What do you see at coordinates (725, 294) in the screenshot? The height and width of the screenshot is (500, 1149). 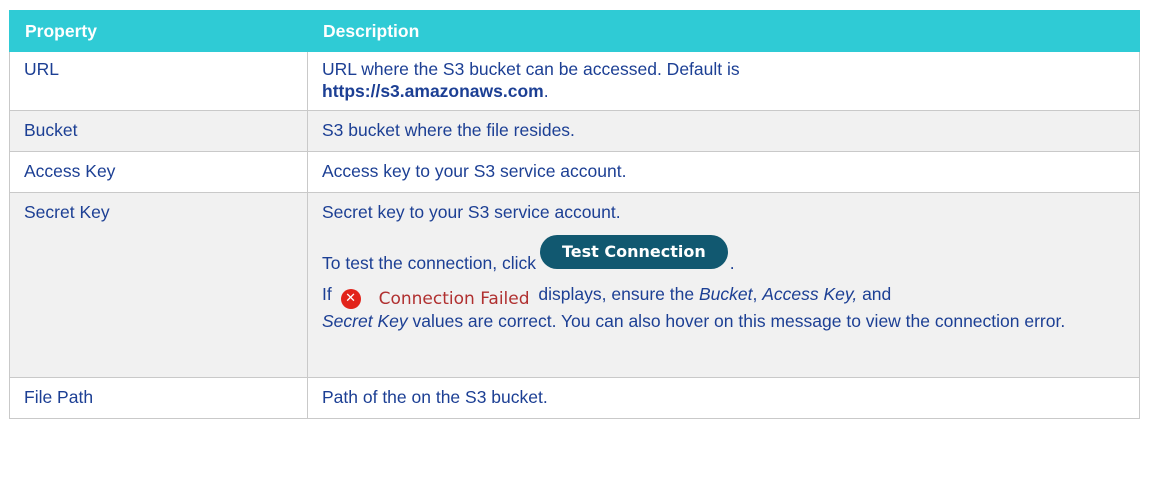 I see `bucket-term: Bucket` at bounding box center [725, 294].